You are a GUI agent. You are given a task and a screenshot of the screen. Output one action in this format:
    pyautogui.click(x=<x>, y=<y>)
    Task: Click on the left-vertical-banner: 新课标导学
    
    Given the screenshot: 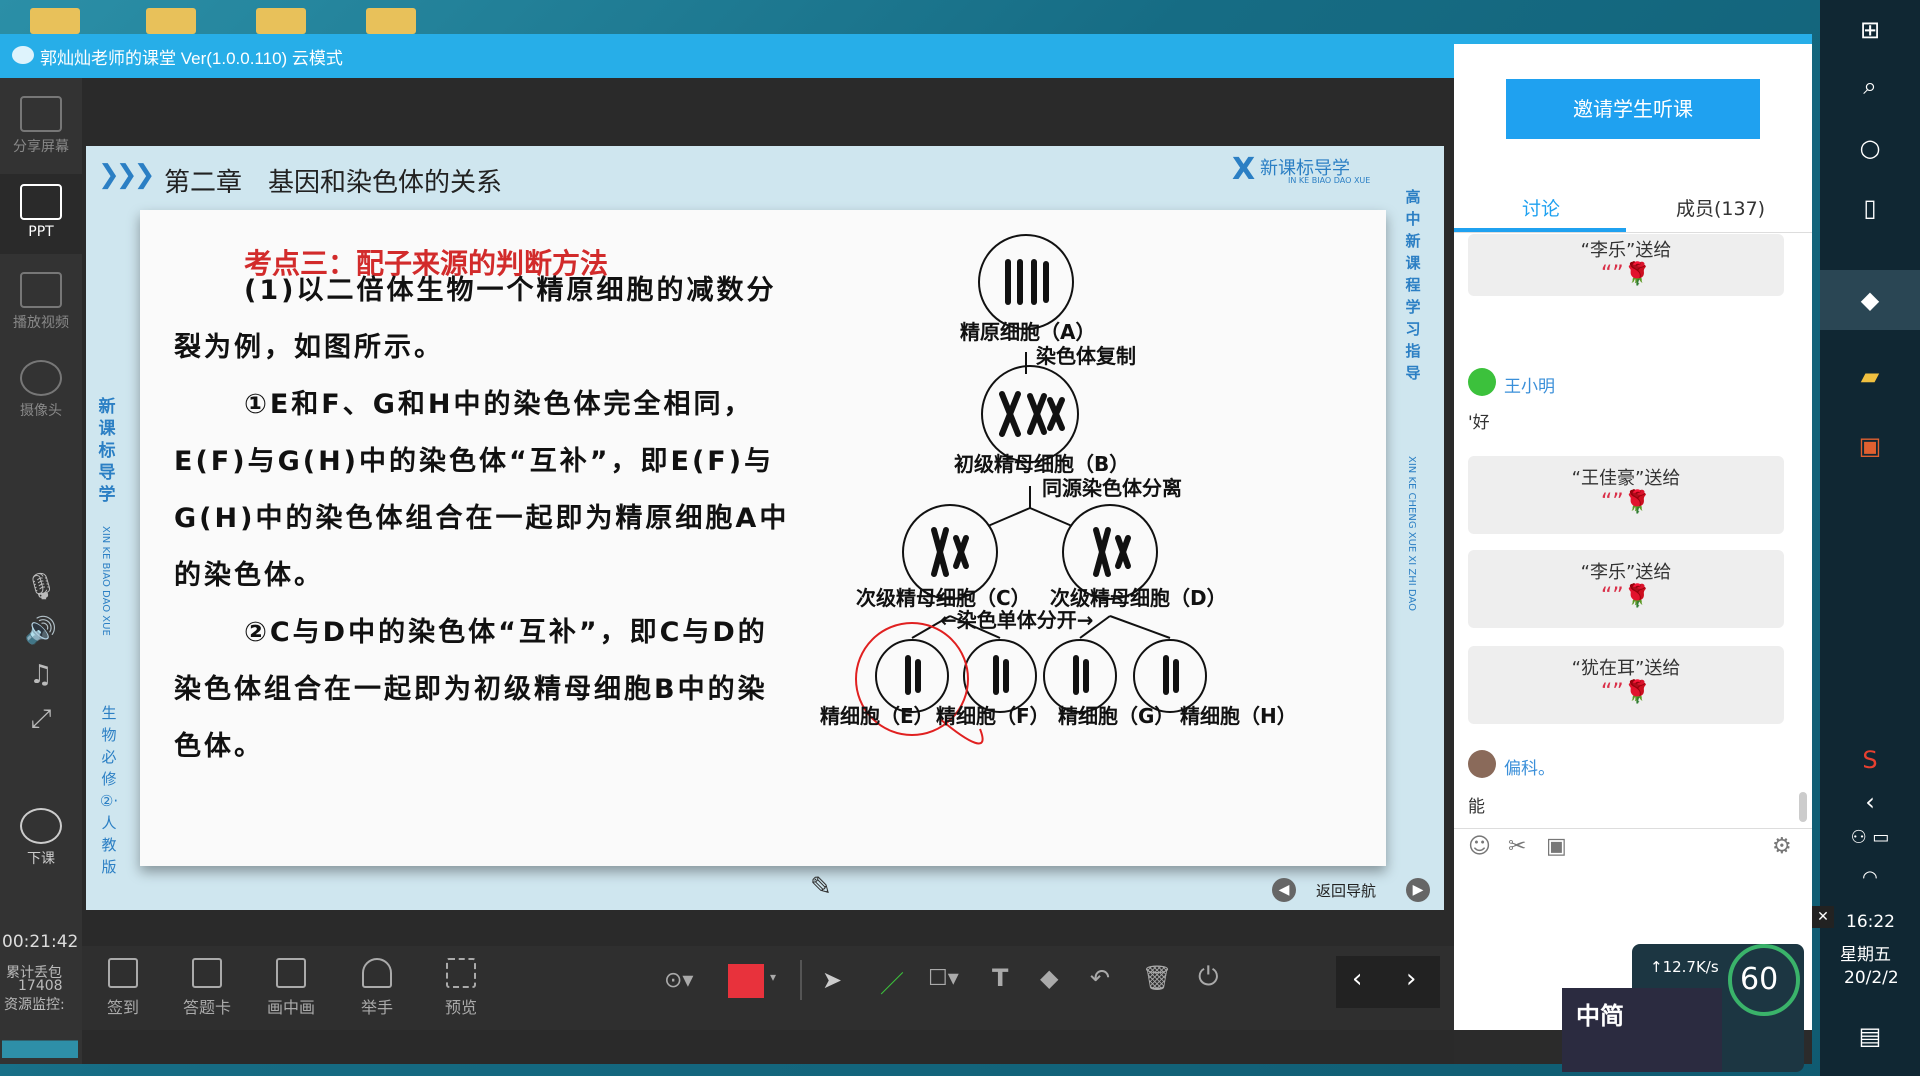 What is the action you would take?
    pyautogui.click(x=107, y=451)
    